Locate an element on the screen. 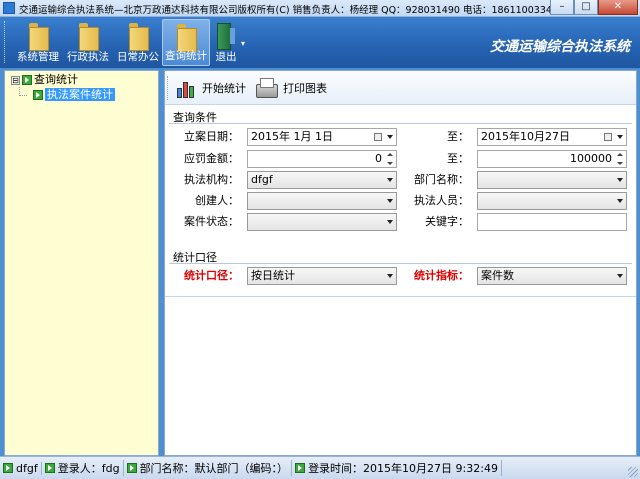  toolbar-overflow-chevron-icon: ▾ is located at coordinates (243, 43).